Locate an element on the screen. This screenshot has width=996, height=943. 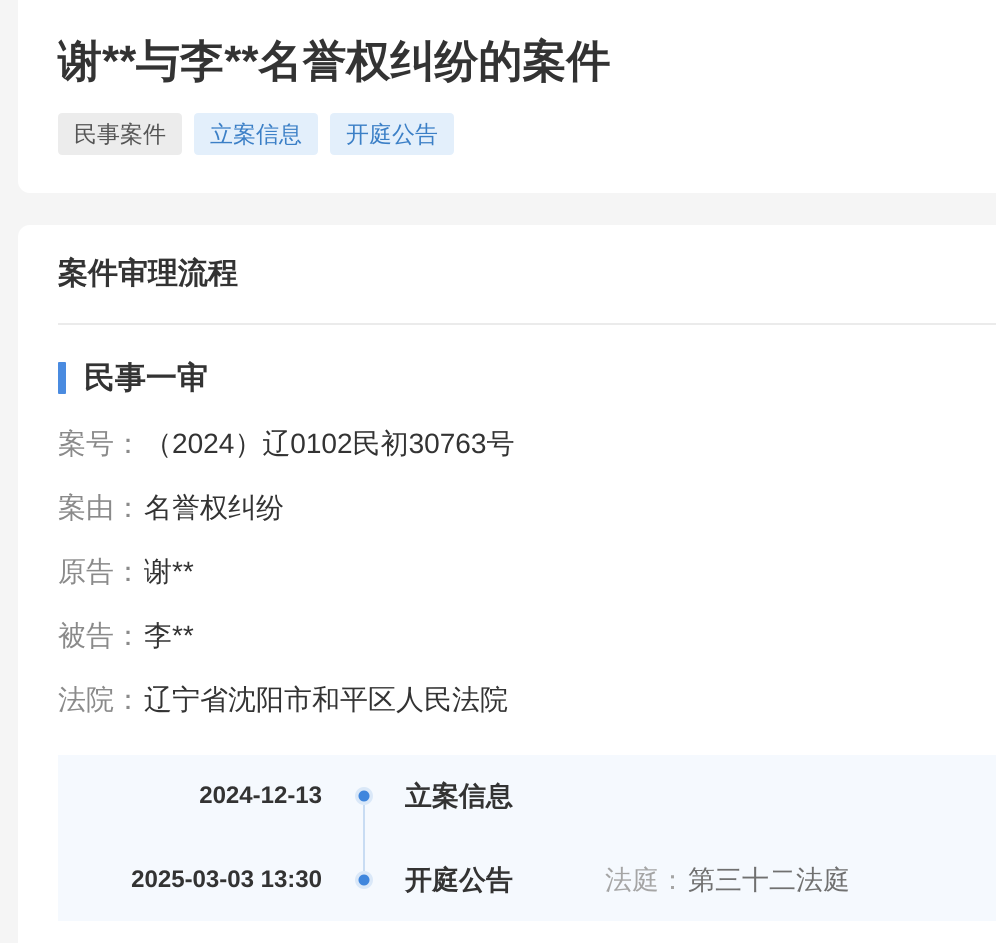
field-value: 李** is located at coordinates (169, 636).